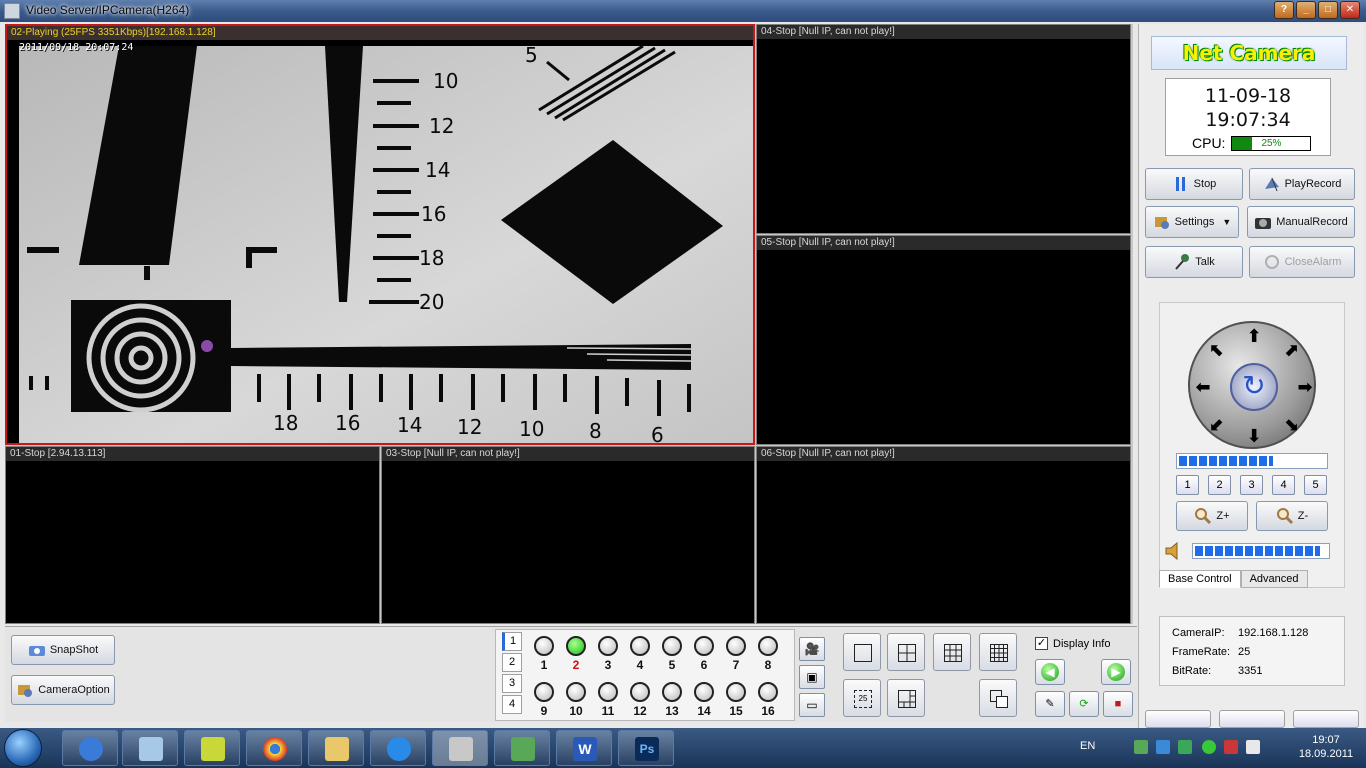  I want to click on channel-button-2: 2, so click(576, 654).